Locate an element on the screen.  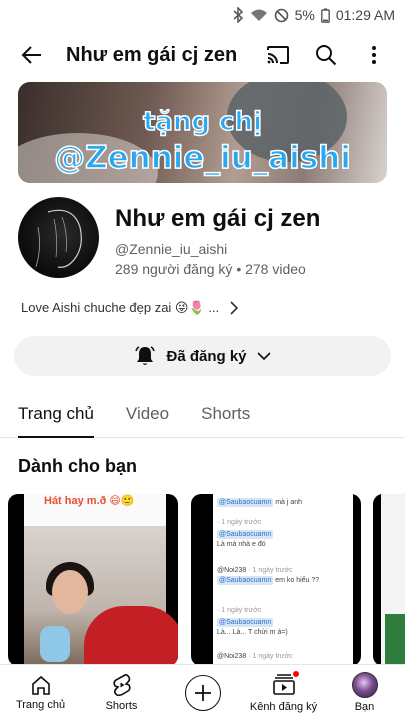
status-icons: 5% 01:29 AM is located at coordinates (313, 15).